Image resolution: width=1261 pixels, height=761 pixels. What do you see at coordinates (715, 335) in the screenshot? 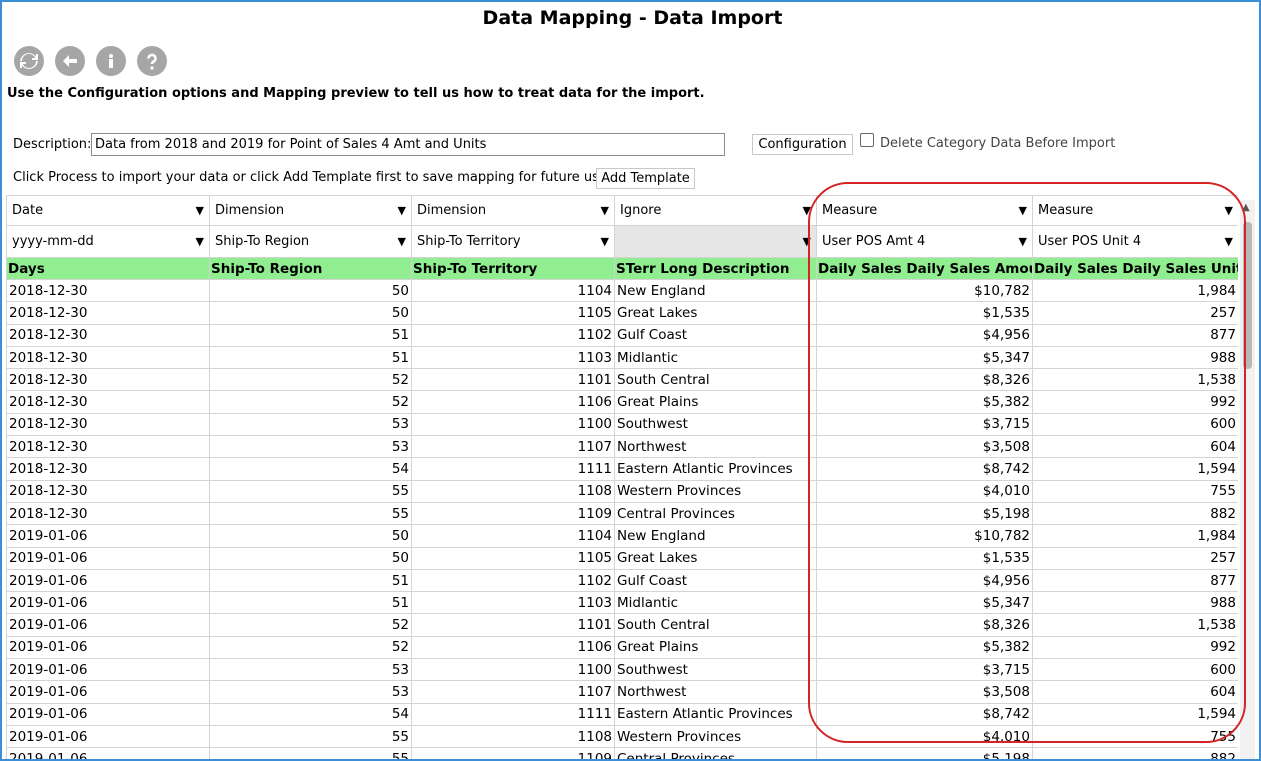
I see `table-cell: Gulf Coast` at bounding box center [715, 335].